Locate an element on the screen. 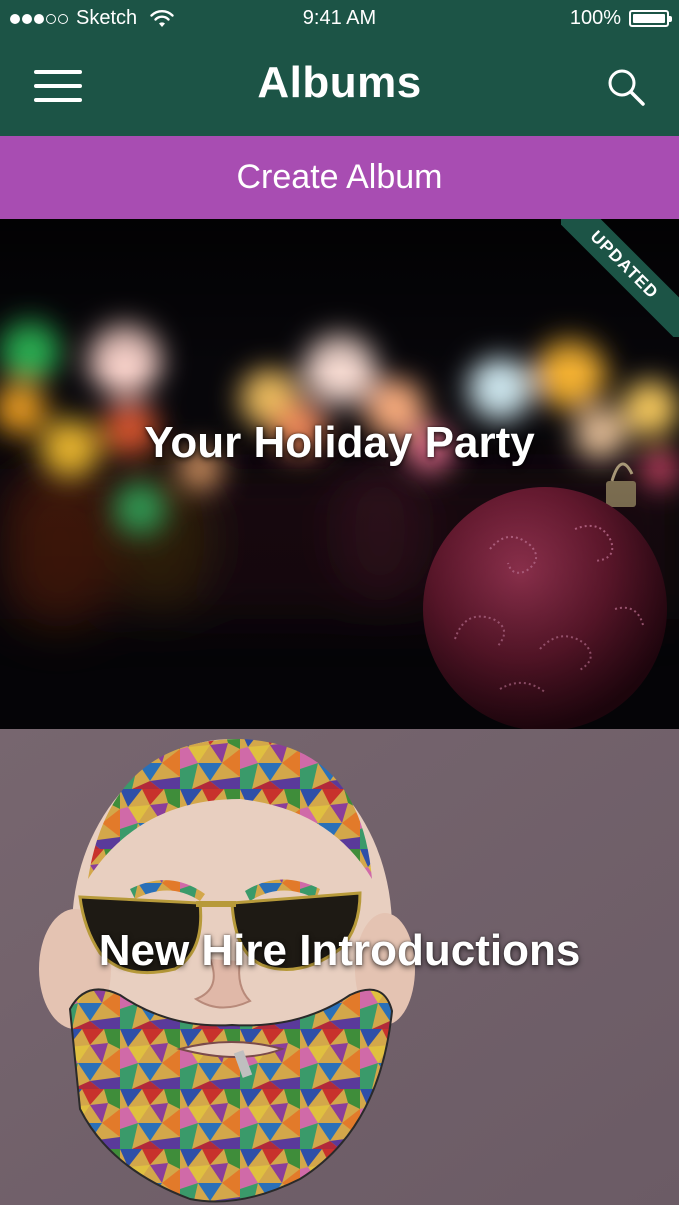 This screenshot has height=1205, width=679. status-right: 100% is located at coordinates (620, 18).